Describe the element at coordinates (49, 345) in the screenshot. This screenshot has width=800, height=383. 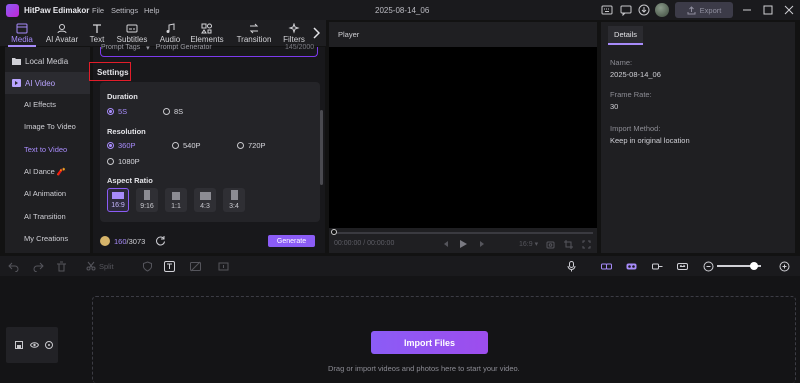
I see `lock-icon` at that location.